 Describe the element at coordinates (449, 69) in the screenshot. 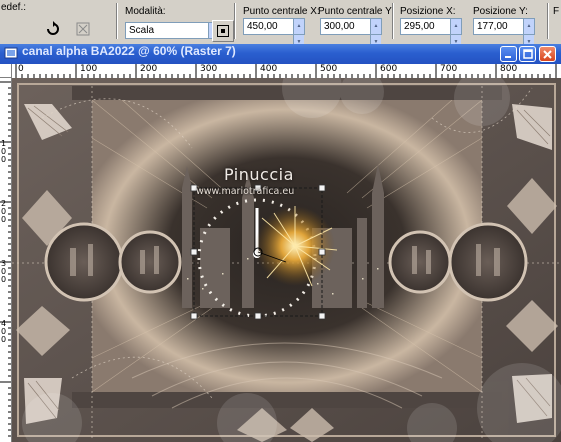

I see `ruler-tick-label: 700` at that location.